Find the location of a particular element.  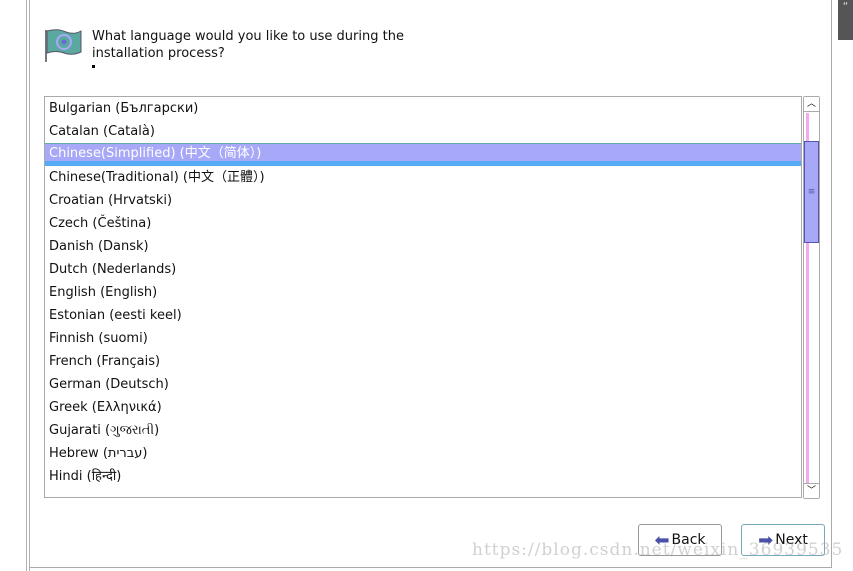

corner-widget: “ is located at coordinates (845, 20).